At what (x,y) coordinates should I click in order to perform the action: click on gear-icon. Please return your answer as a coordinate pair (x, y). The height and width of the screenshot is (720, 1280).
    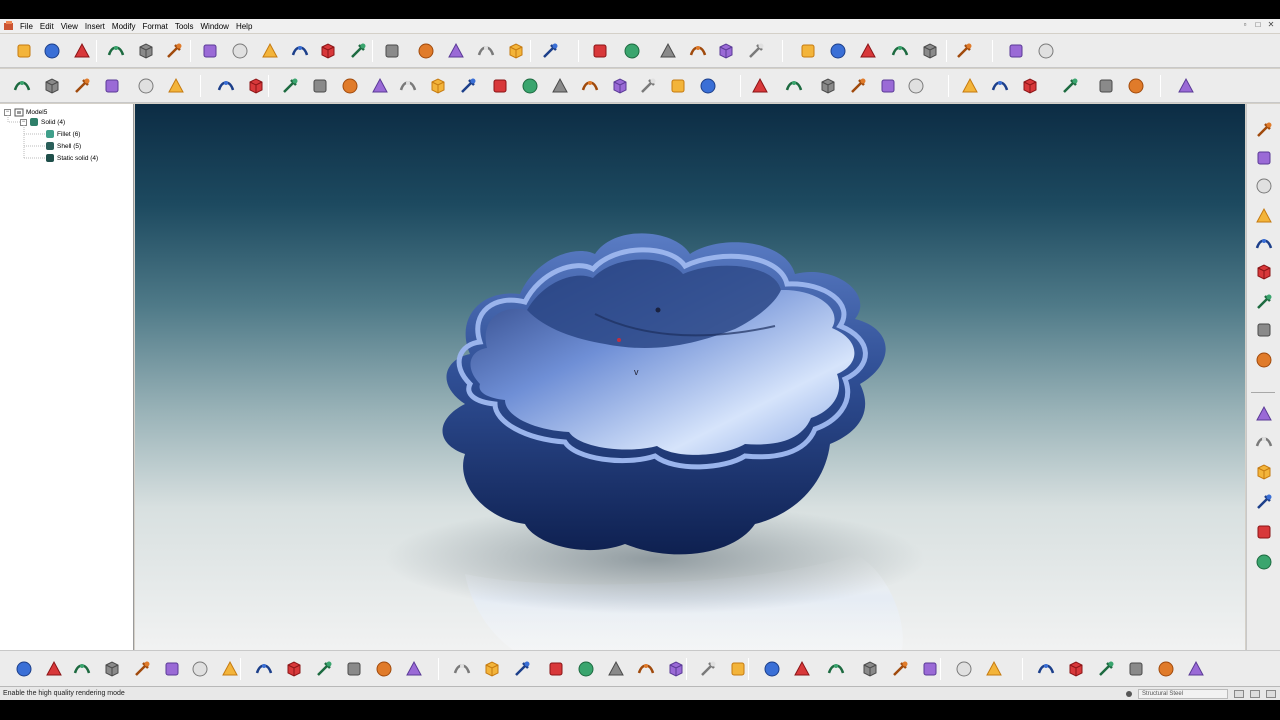
    Looking at the image, I should click on (964, 669).